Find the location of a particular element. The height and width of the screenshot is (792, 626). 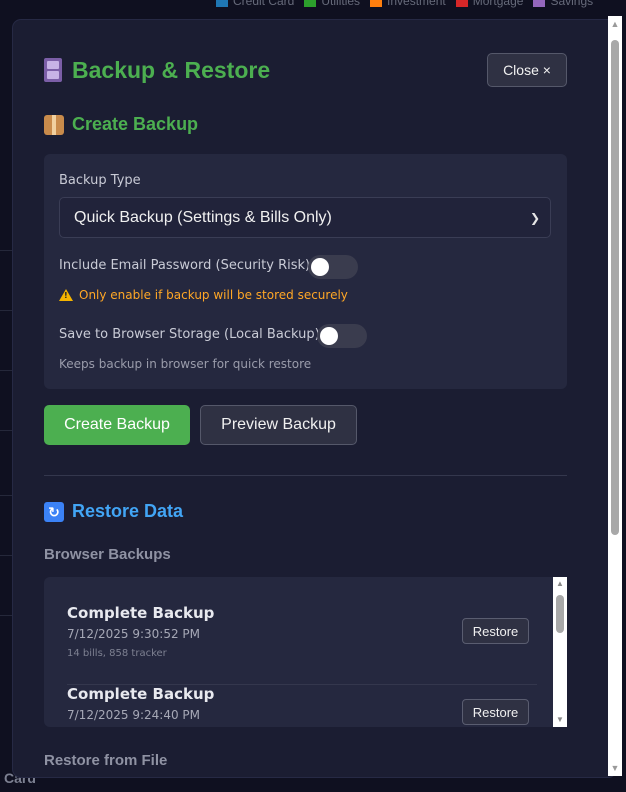

legend-item: Credit Card is located at coordinates (255, 4).